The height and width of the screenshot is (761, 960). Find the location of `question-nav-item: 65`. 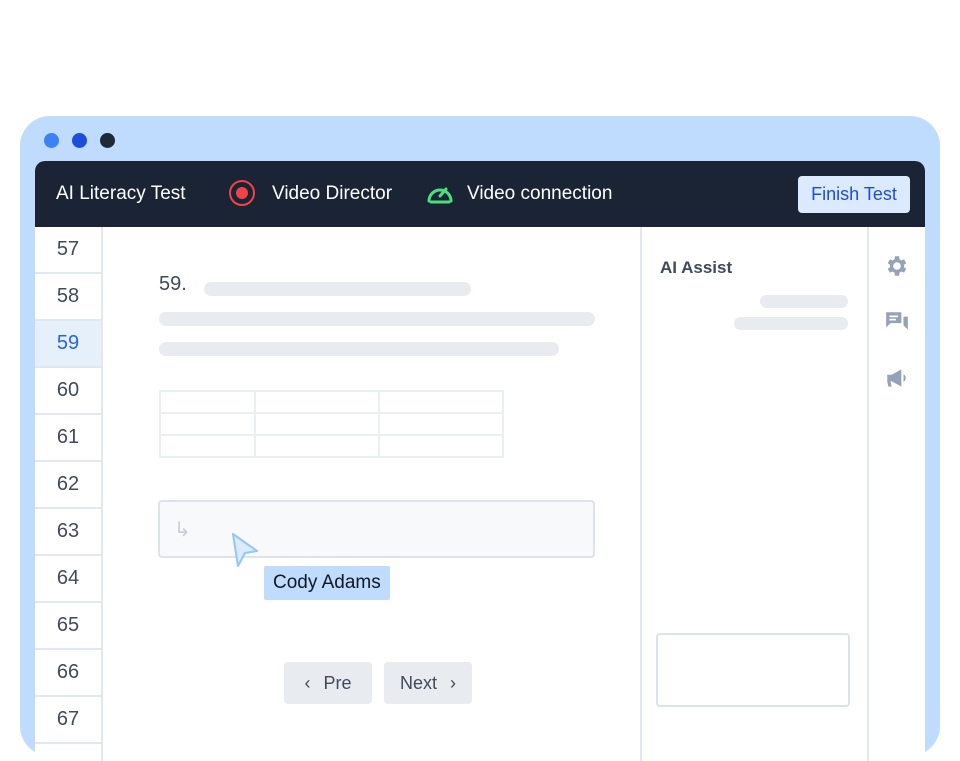

question-nav-item: 65 is located at coordinates (68, 626).